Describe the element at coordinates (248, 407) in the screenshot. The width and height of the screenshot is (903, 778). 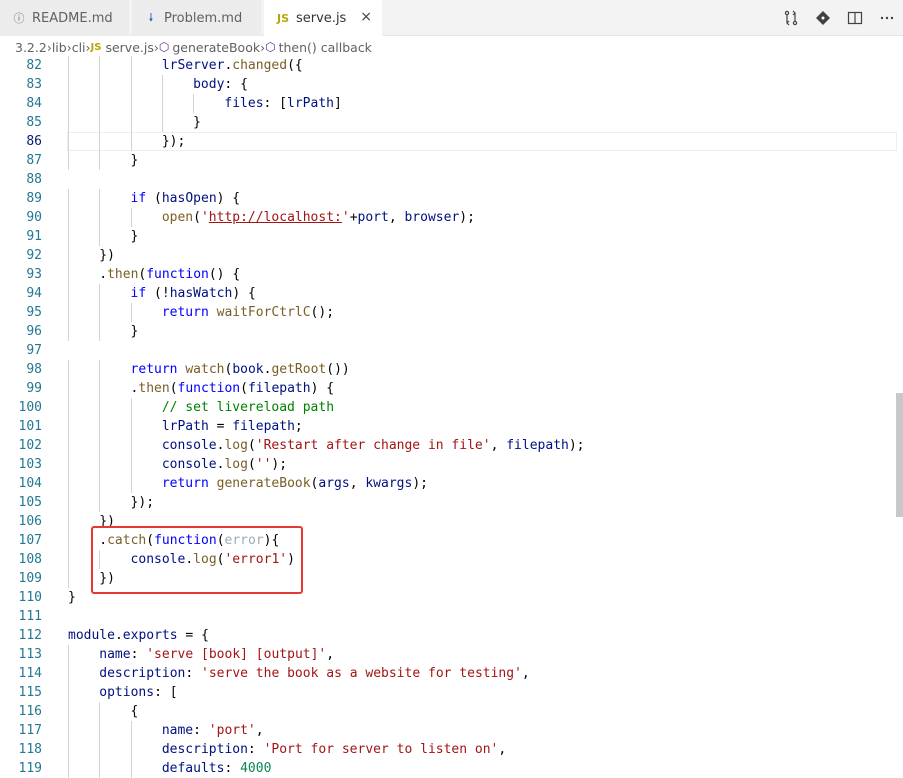
I see `code-text: // set livereload path` at that location.